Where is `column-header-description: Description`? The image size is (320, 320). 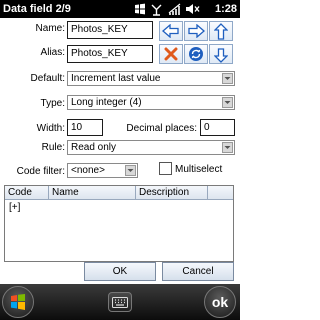 column-header-description: Description is located at coordinates (172, 192).